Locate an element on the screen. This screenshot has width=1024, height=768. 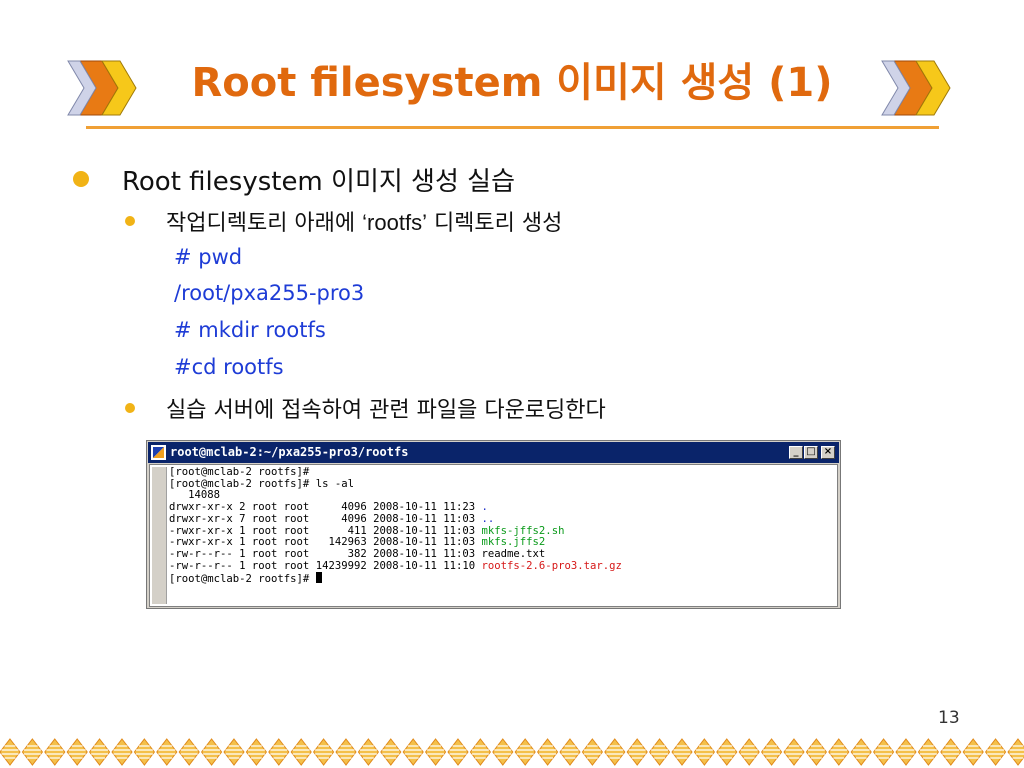
right-arrow-ornament is located at coordinates (916, 88).